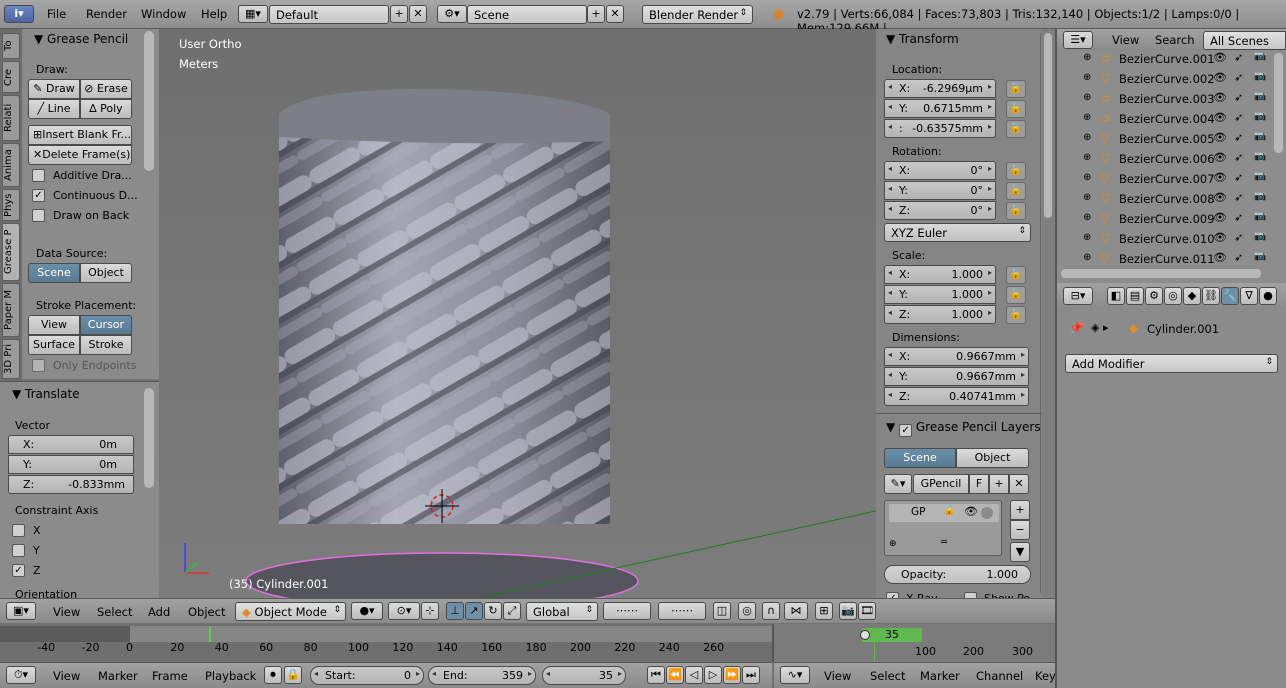 This screenshot has height=688, width=1286. I want to click on tab-tools: To, so click(11, 46).